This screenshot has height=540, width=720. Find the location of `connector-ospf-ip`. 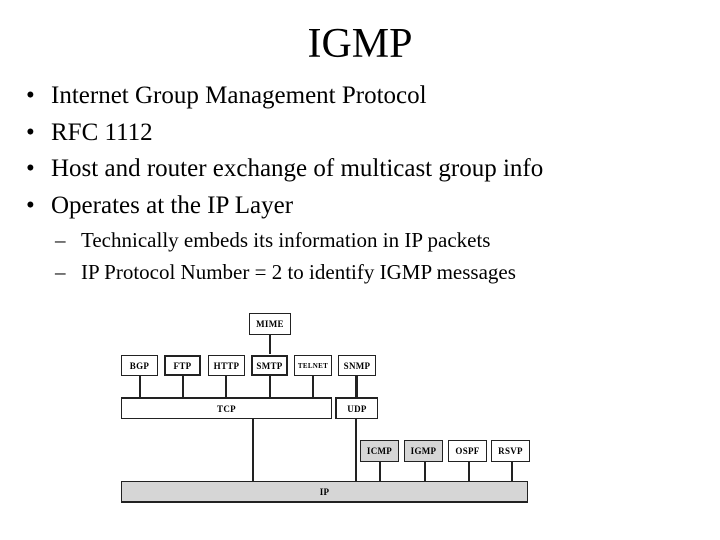

connector-ospf-ip is located at coordinates (469, 471).